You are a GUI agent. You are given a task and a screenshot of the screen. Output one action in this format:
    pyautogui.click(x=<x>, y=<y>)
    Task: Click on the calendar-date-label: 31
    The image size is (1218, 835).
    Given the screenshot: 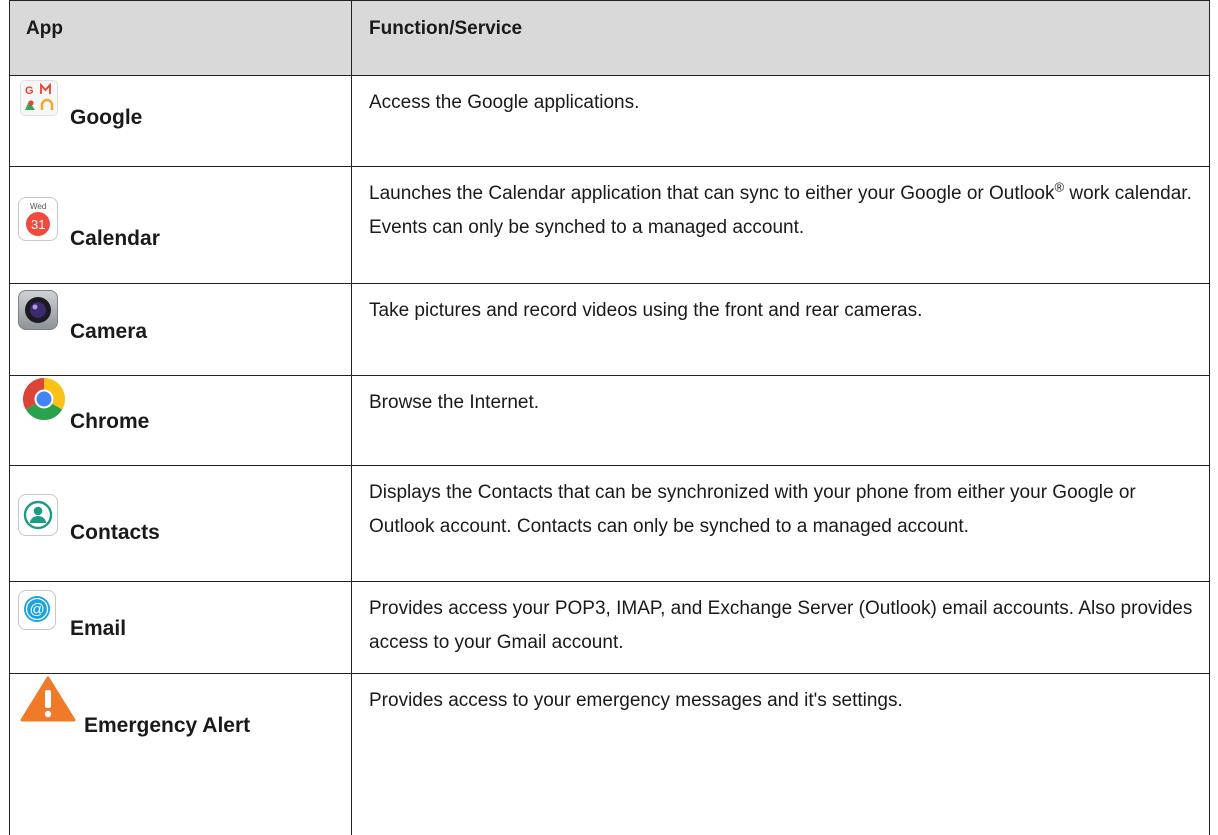 What is the action you would take?
    pyautogui.click(x=38, y=224)
    